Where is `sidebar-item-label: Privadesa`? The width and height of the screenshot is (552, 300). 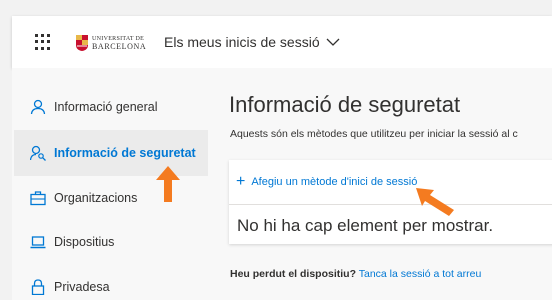
sidebar-item-label: Privadesa is located at coordinates (82, 287).